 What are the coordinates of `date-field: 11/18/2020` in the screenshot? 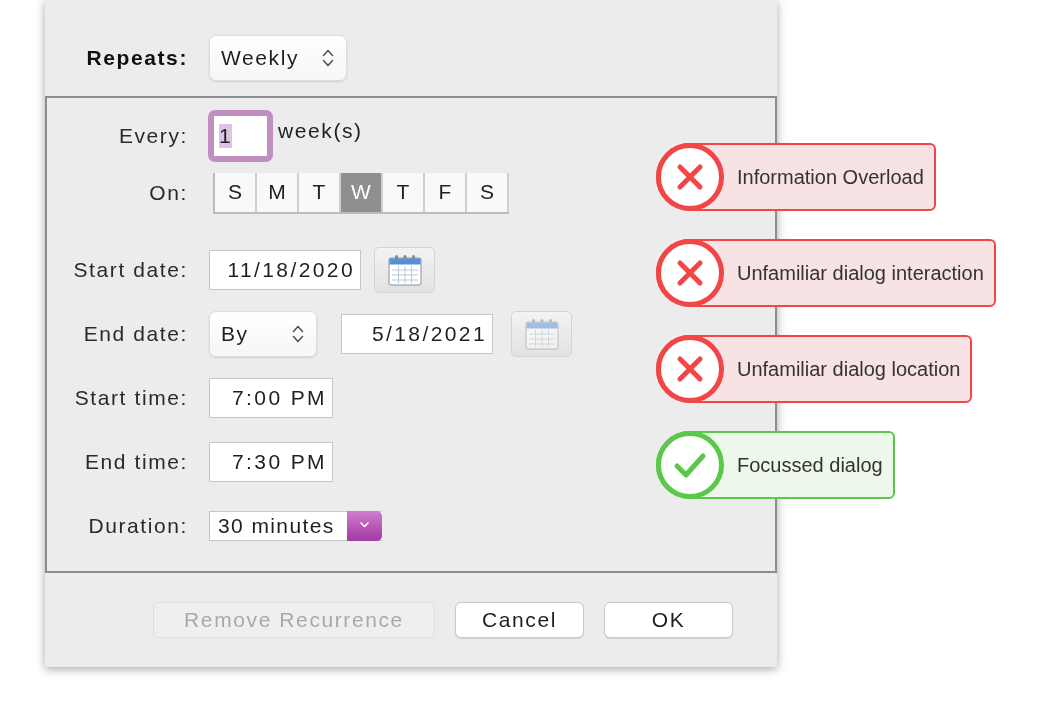 It's located at (285, 270).